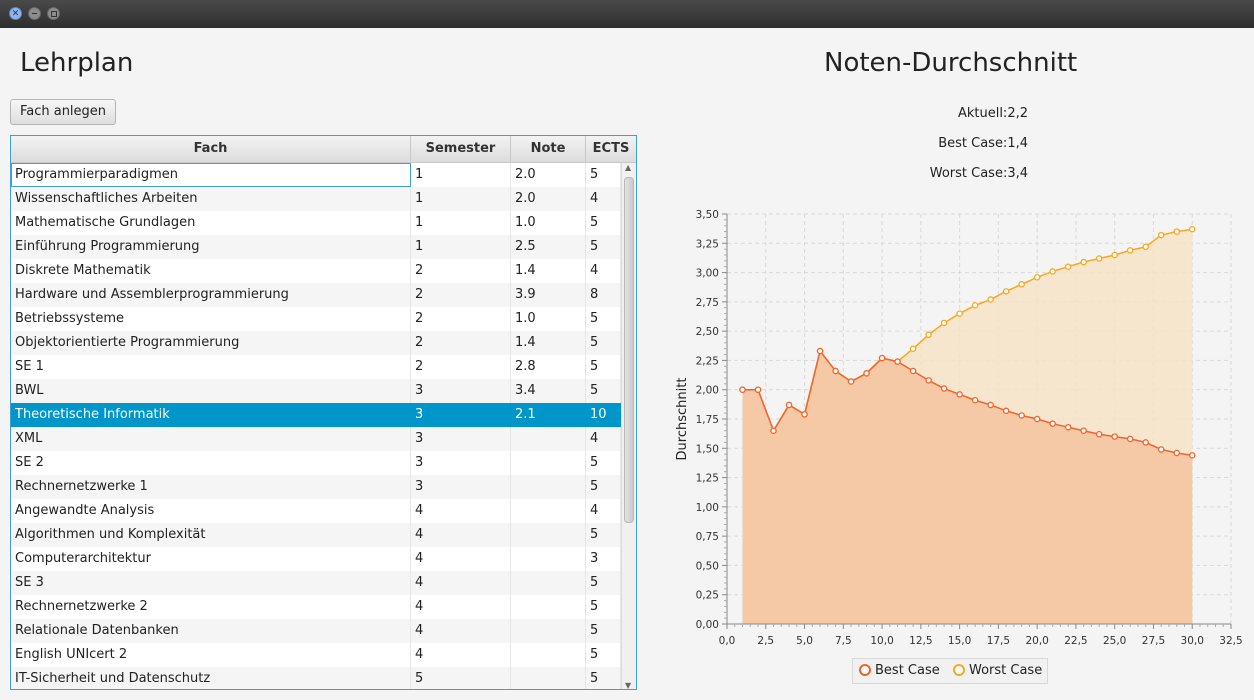 The image size is (1254, 700). Describe the element at coordinates (1075, 641) in the screenshot. I see `x-tick-label: 22,5` at that location.